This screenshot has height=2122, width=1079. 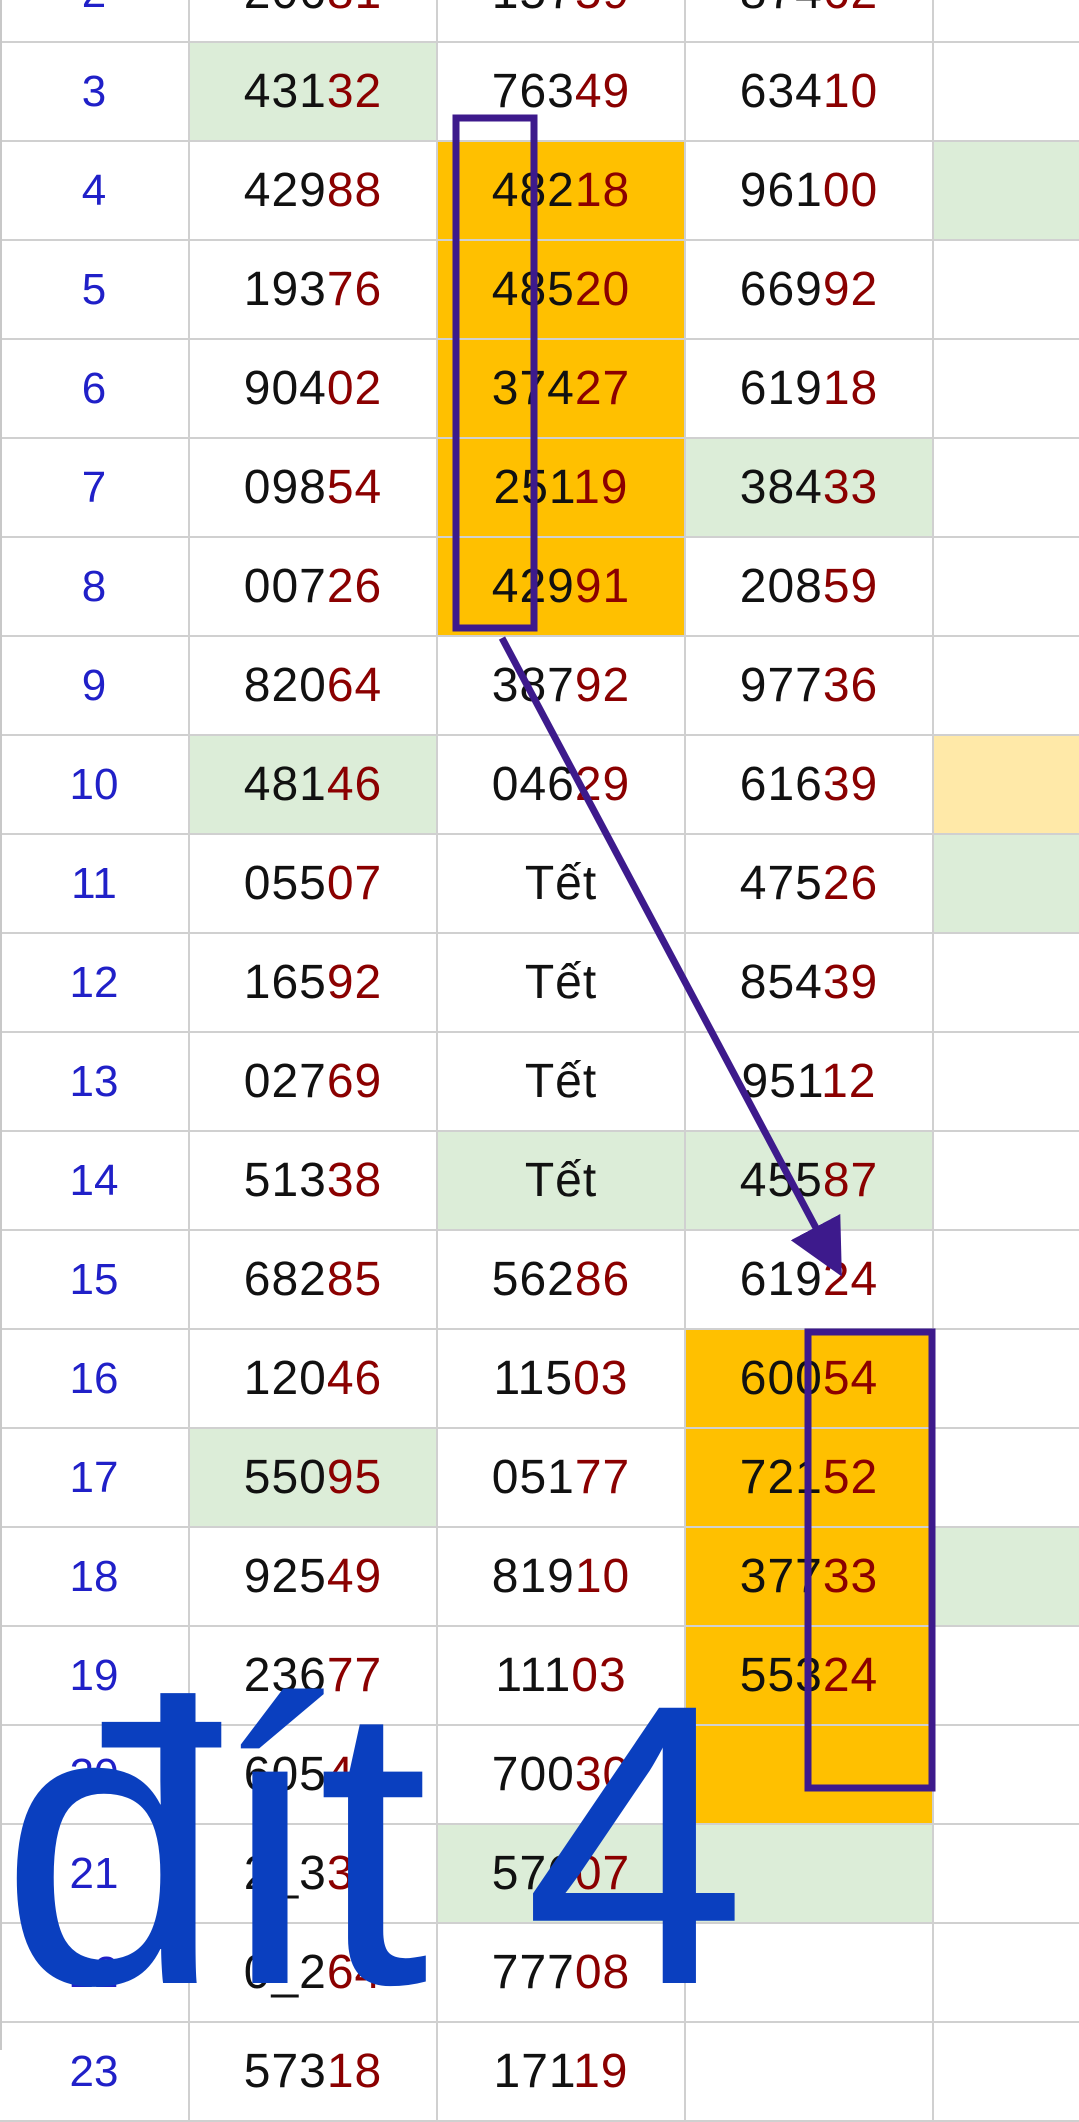 What do you see at coordinates (533, 1279) in the screenshot?
I see `result-number-head: 562` at bounding box center [533, 1279].